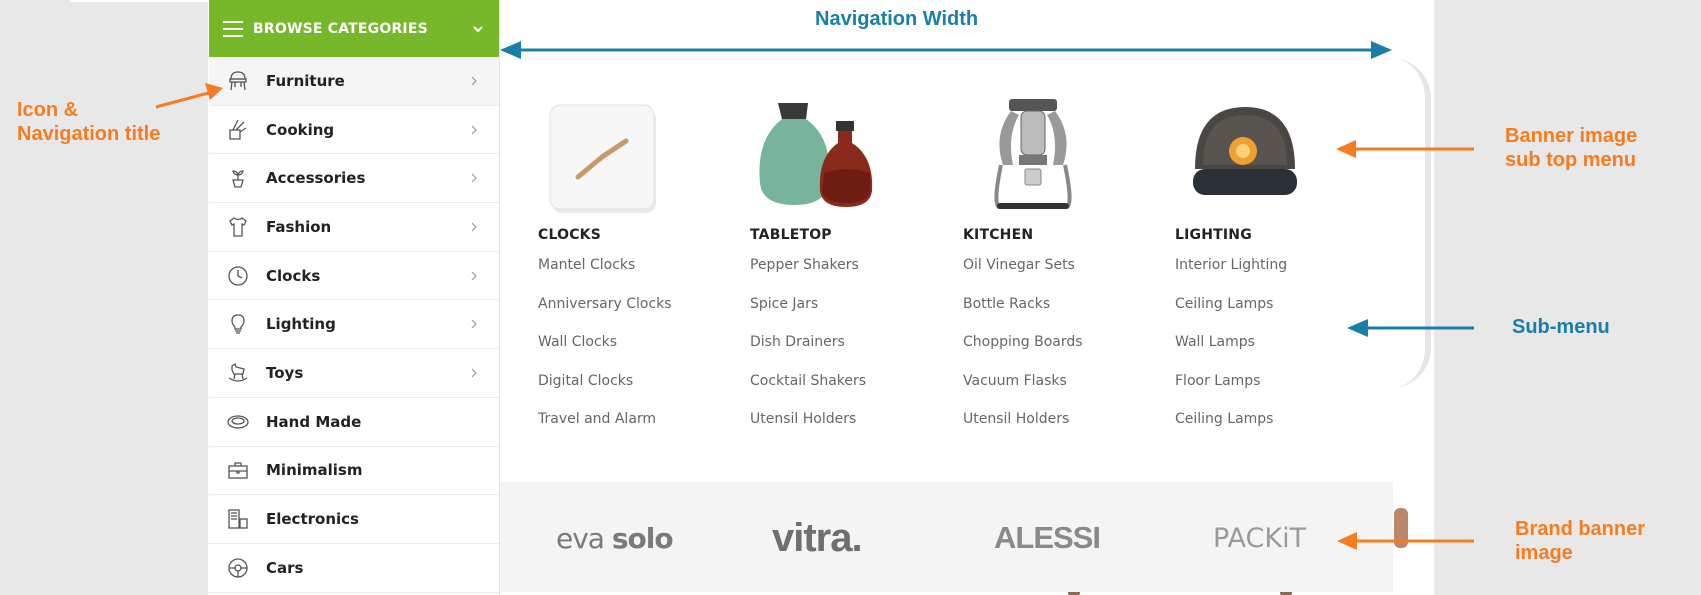 The height and width of the screenshot is (595, 1701). I want to click on espresso-maker-product-image, so click(1033, 155).